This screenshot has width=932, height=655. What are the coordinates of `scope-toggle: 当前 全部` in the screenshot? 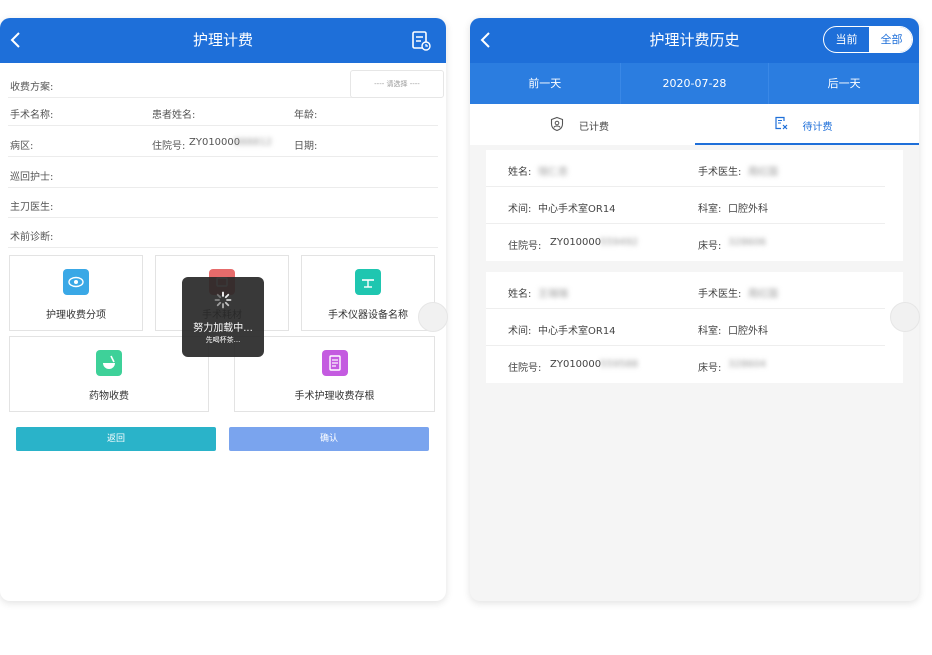 It's located at (868, 39).